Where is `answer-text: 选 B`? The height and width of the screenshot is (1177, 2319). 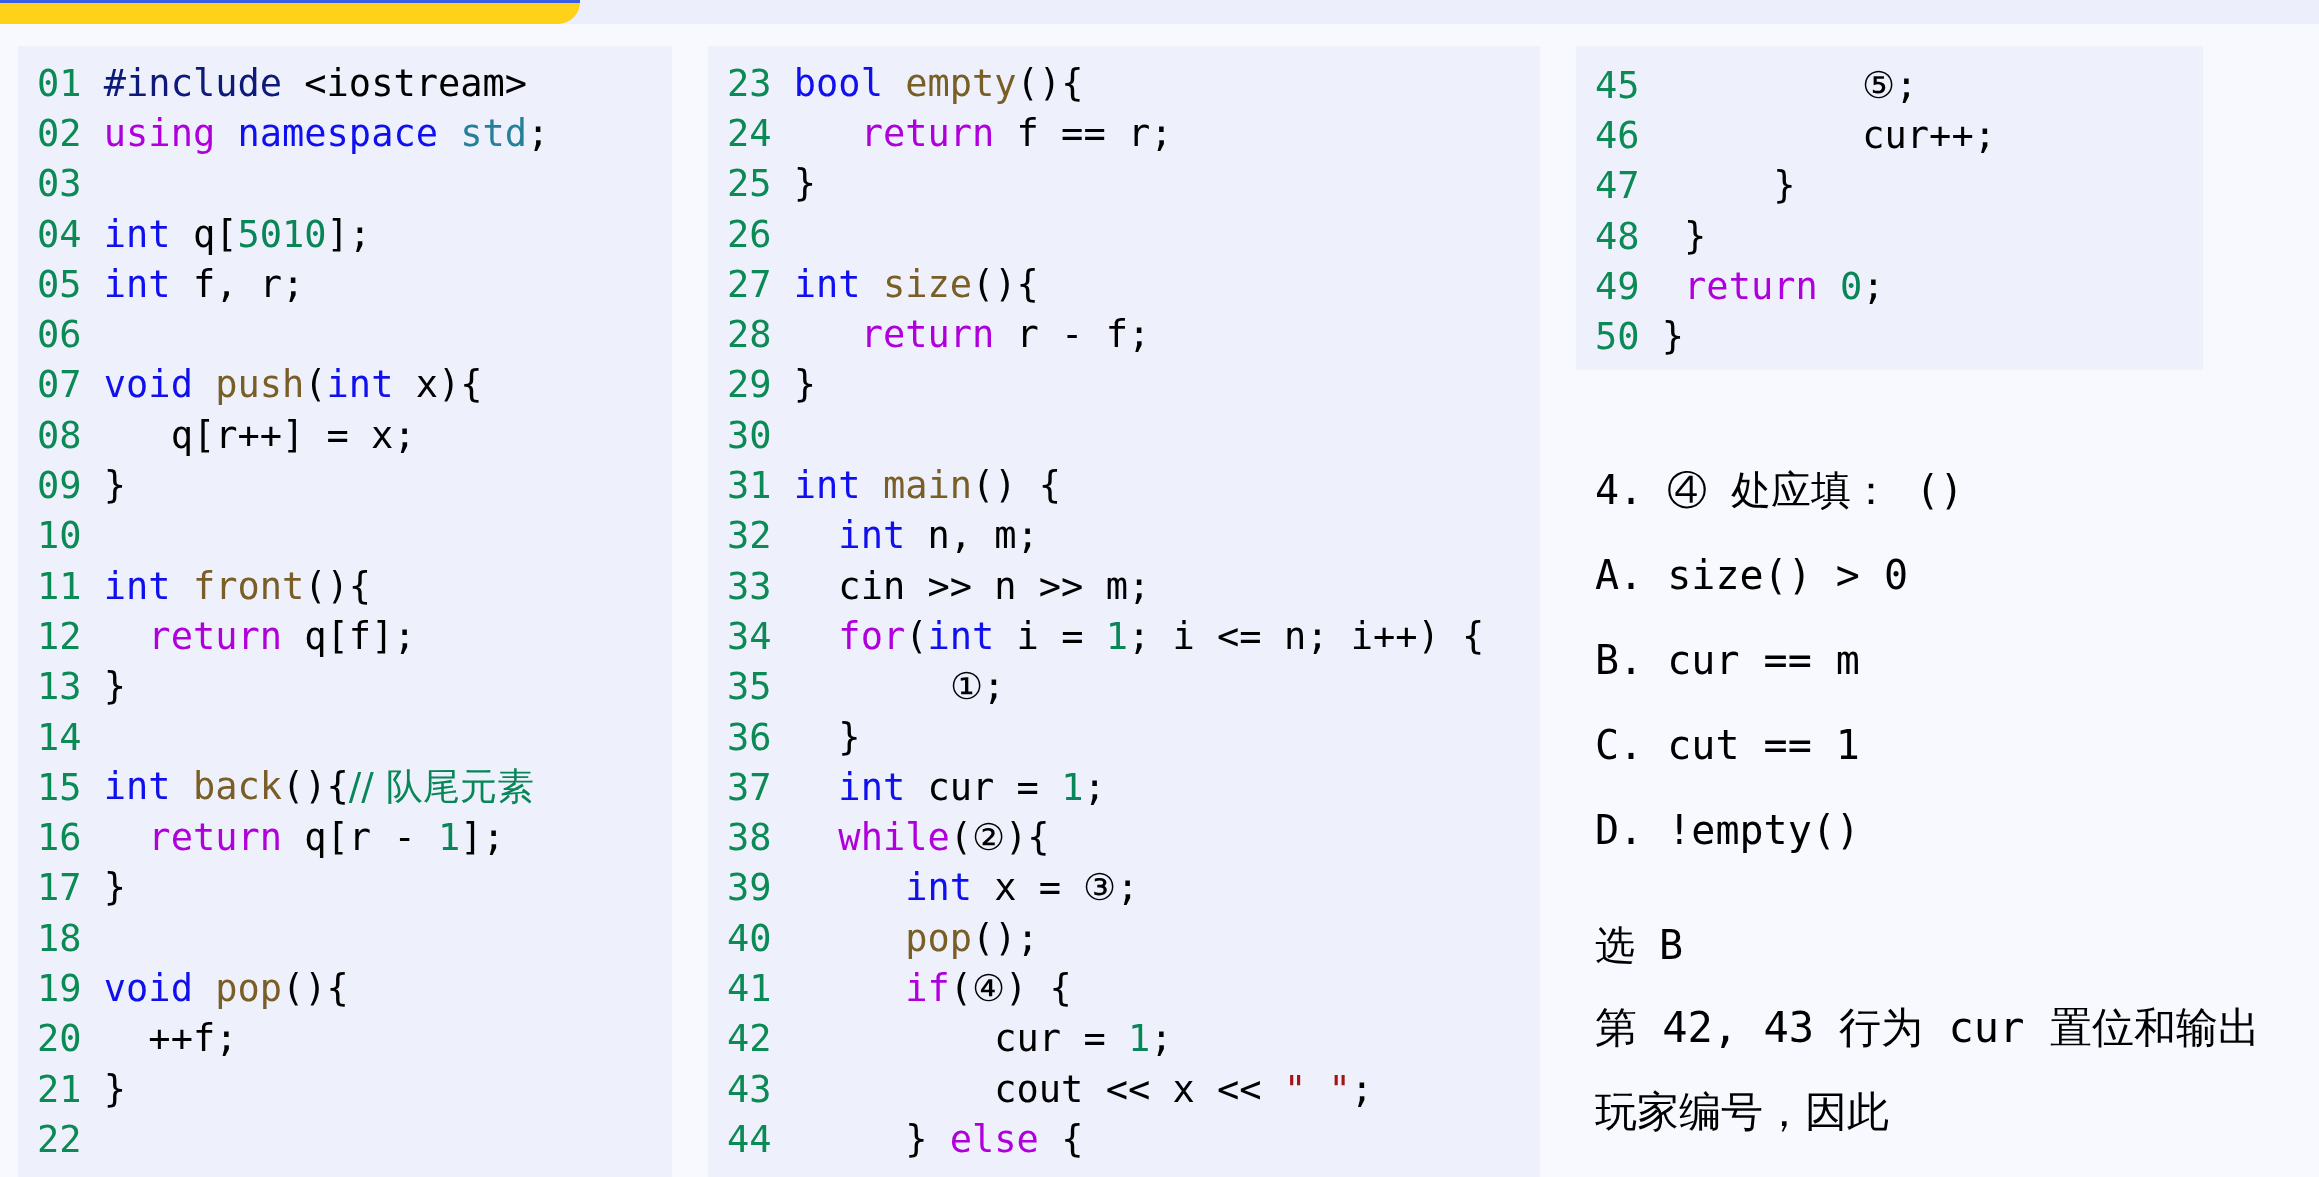
answer-text: 选 B is located at coordinates (1640, 945).